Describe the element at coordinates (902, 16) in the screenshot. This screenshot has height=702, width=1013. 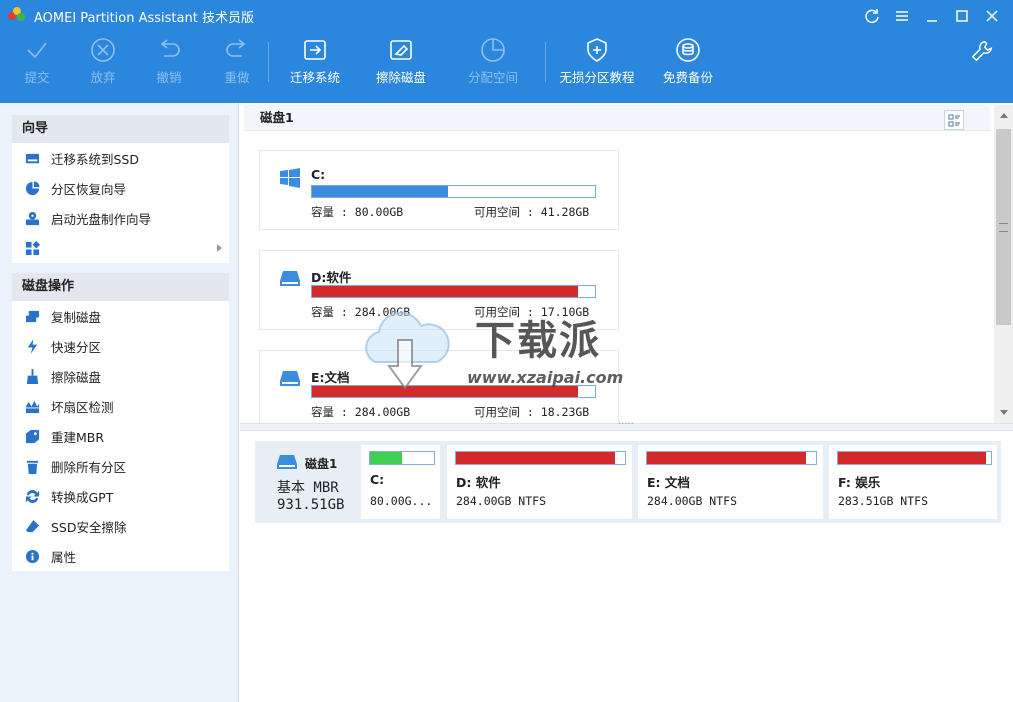
I see `menu-icon` at that location.